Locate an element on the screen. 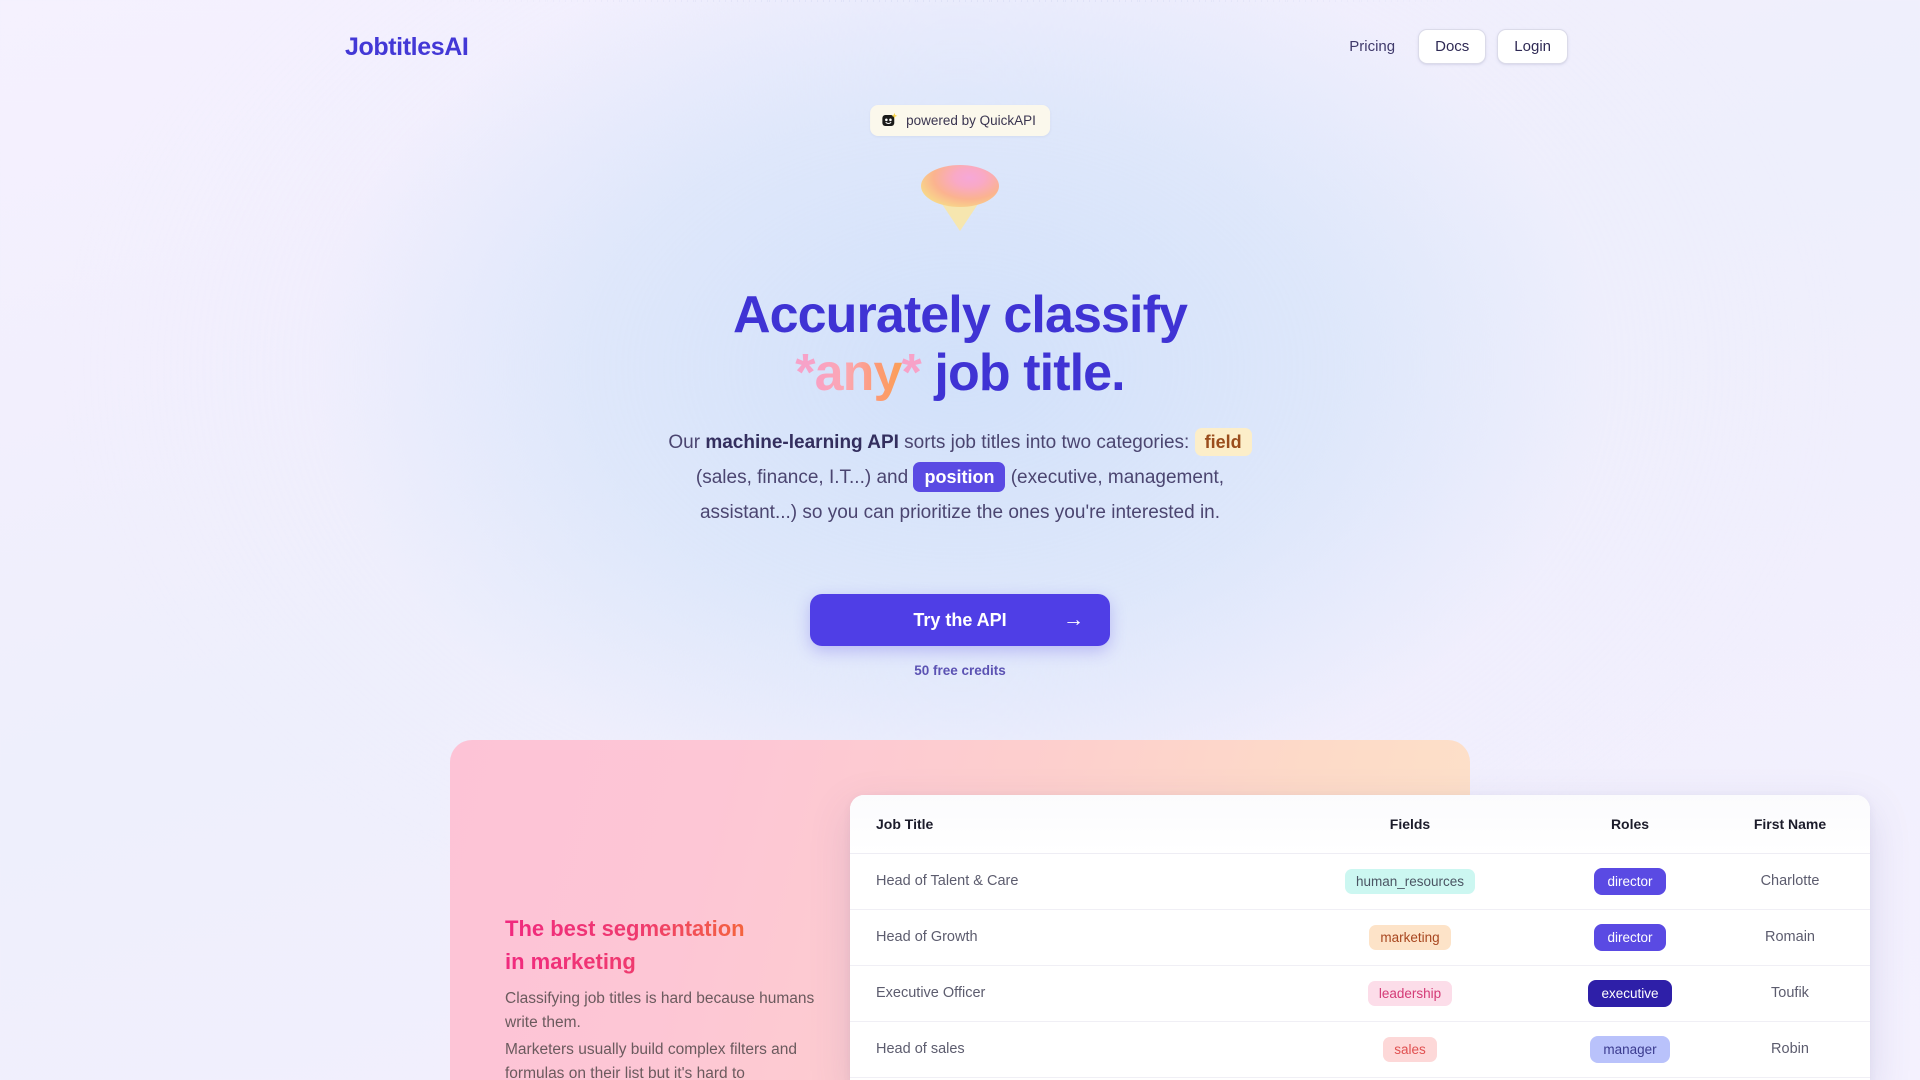 Image resolution: width=1920 pixels, height=1080 pixels. pill-position: position is located at coordinates (959, 477).